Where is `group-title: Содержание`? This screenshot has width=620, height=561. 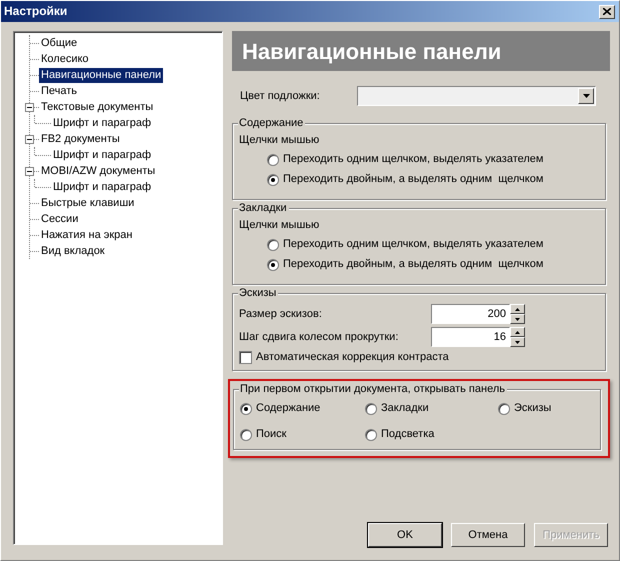 group-title: Содержание is located at coordinates (272, 123).